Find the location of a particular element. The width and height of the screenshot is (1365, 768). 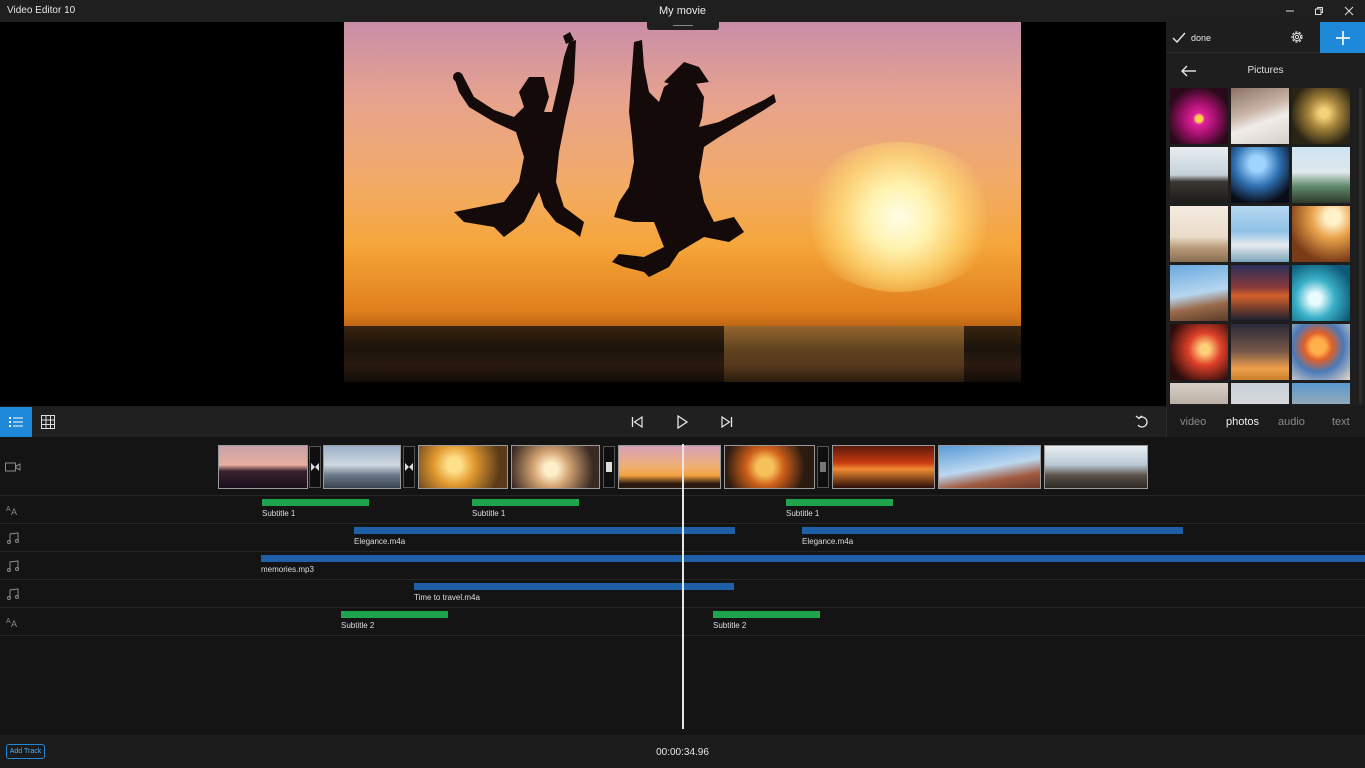

skip-to-start-icon is located at coordinates (637, 422).